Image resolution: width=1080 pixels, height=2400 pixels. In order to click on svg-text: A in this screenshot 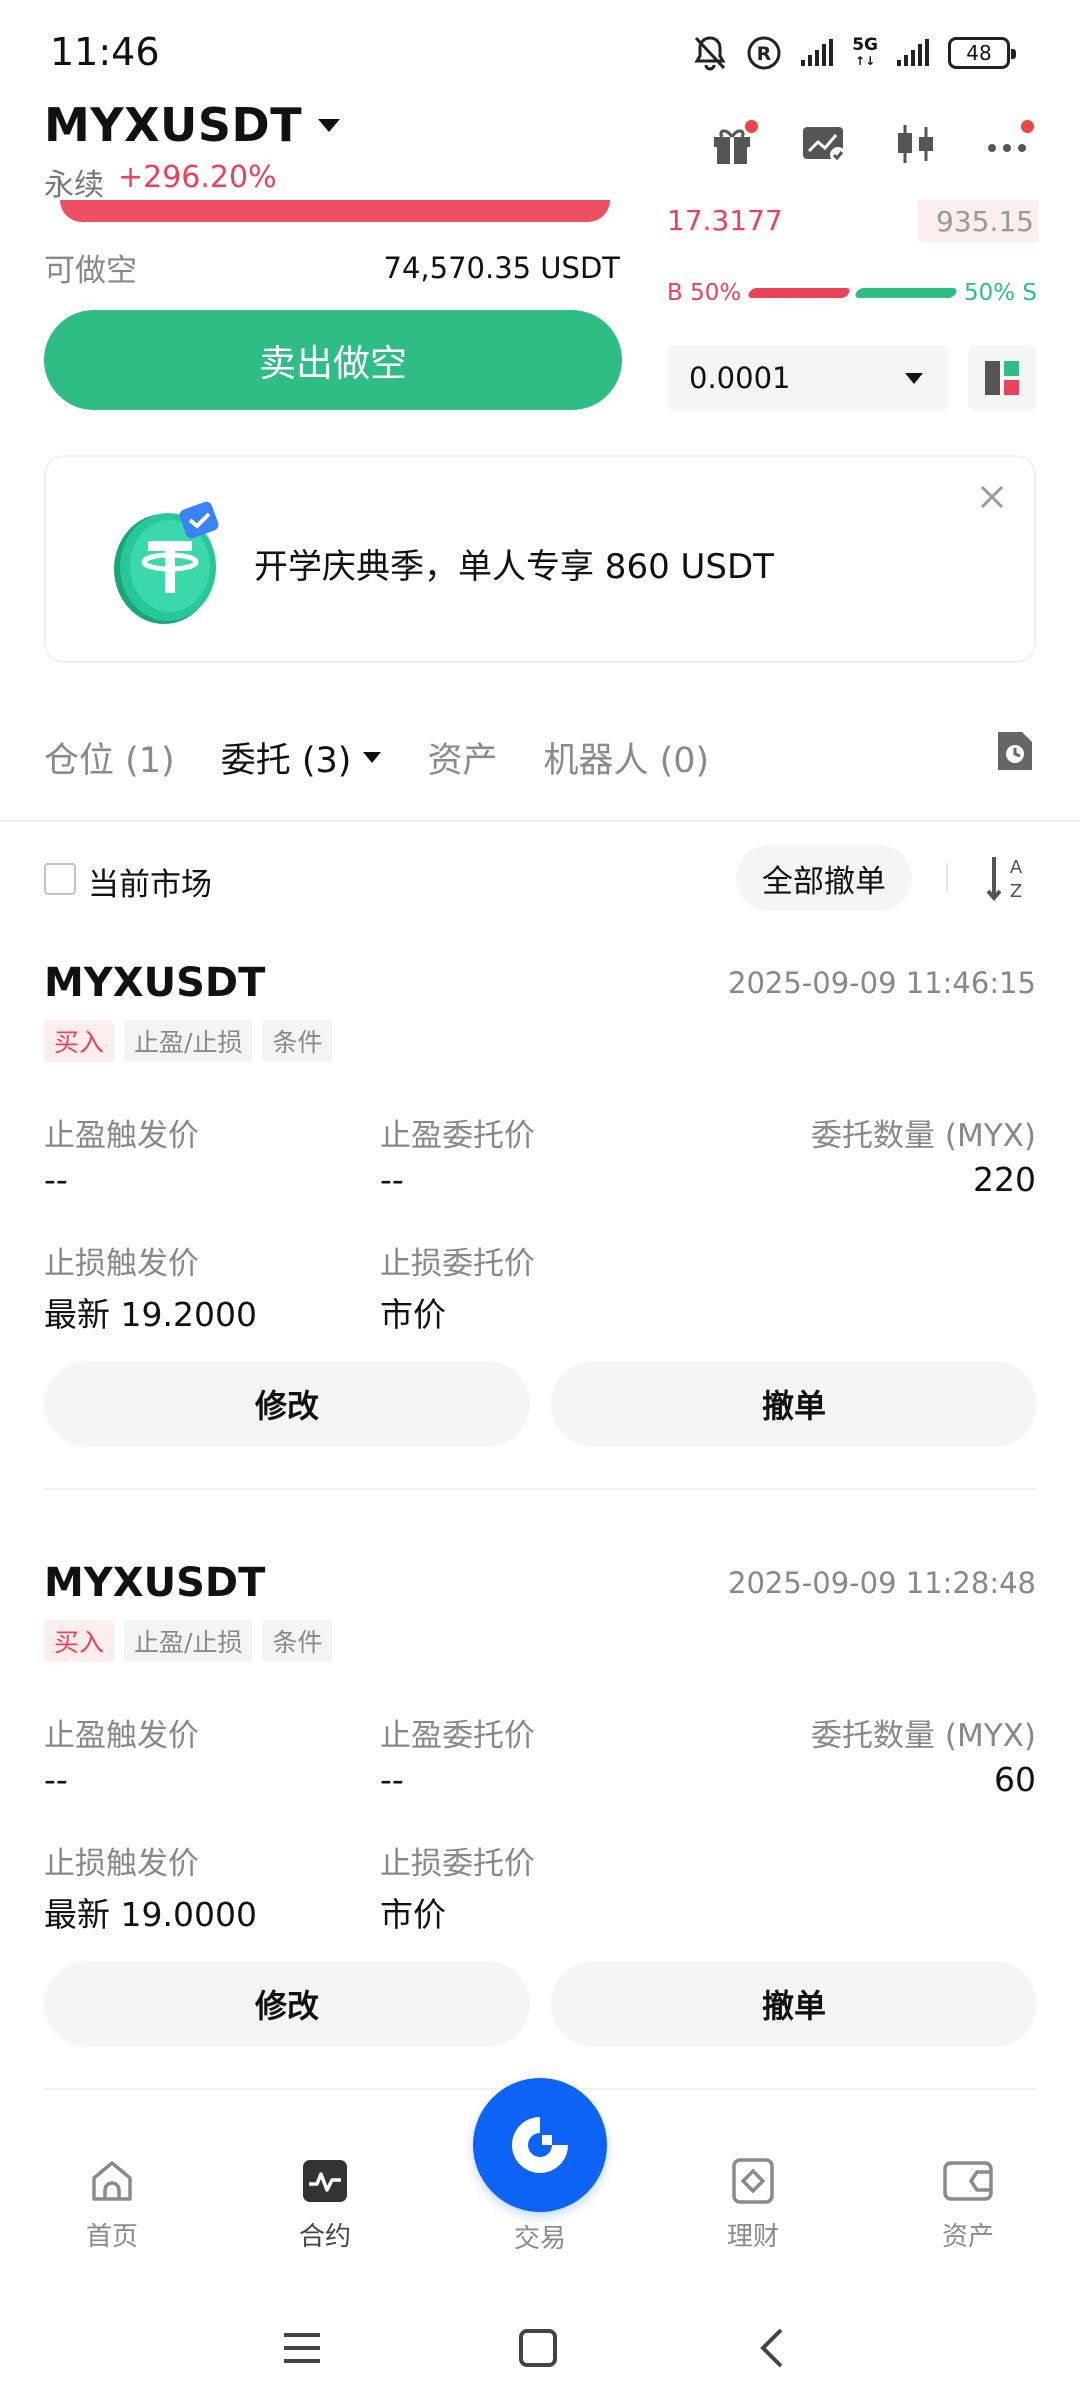, I will do `click(1016, 867)`.